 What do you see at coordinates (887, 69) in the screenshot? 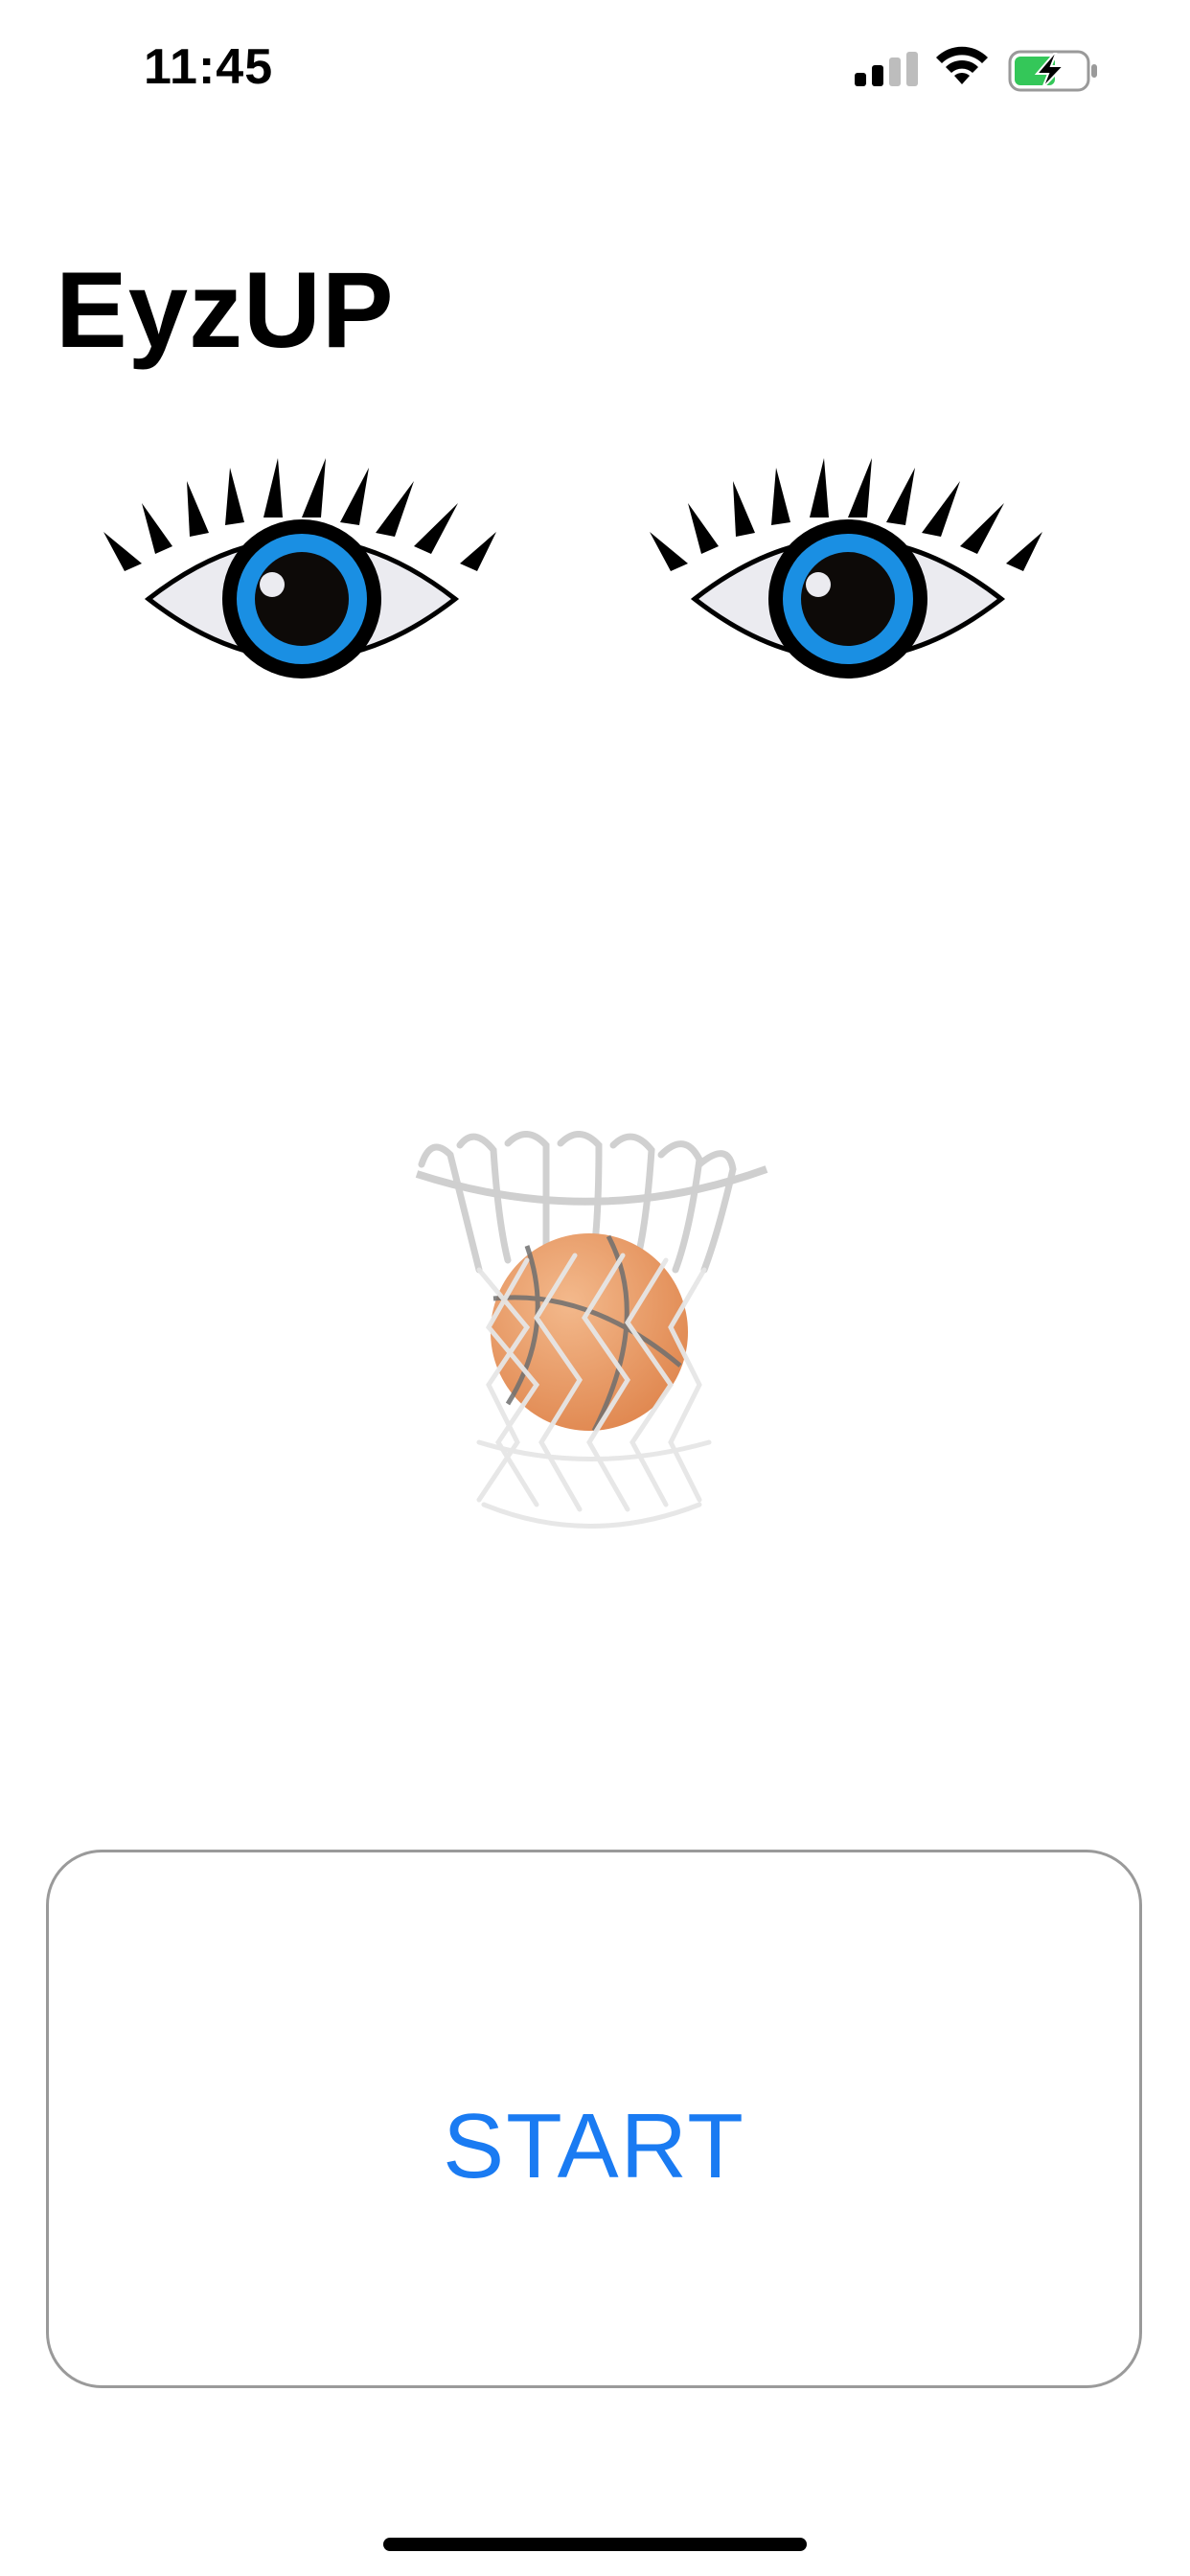
I see `cellular-signal-icon` at bounding box center [887, 69].